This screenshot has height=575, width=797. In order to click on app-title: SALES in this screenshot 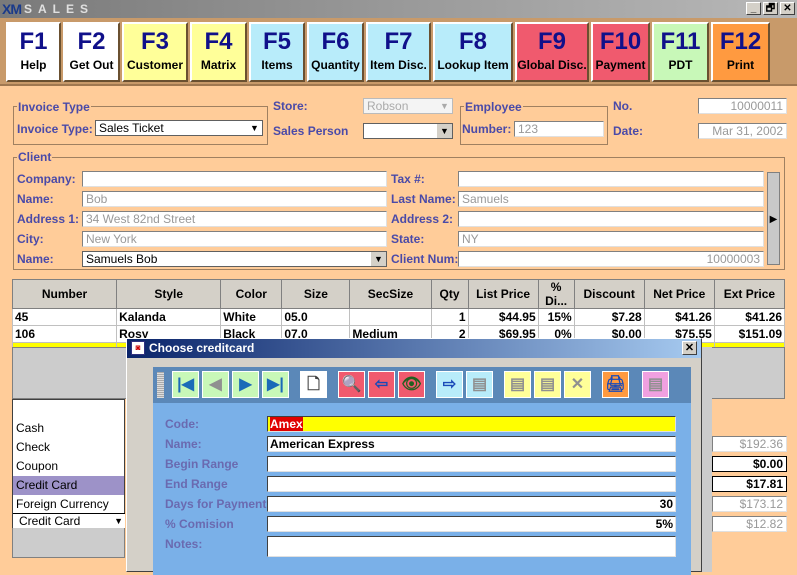, I will do `click(59, 9)`.